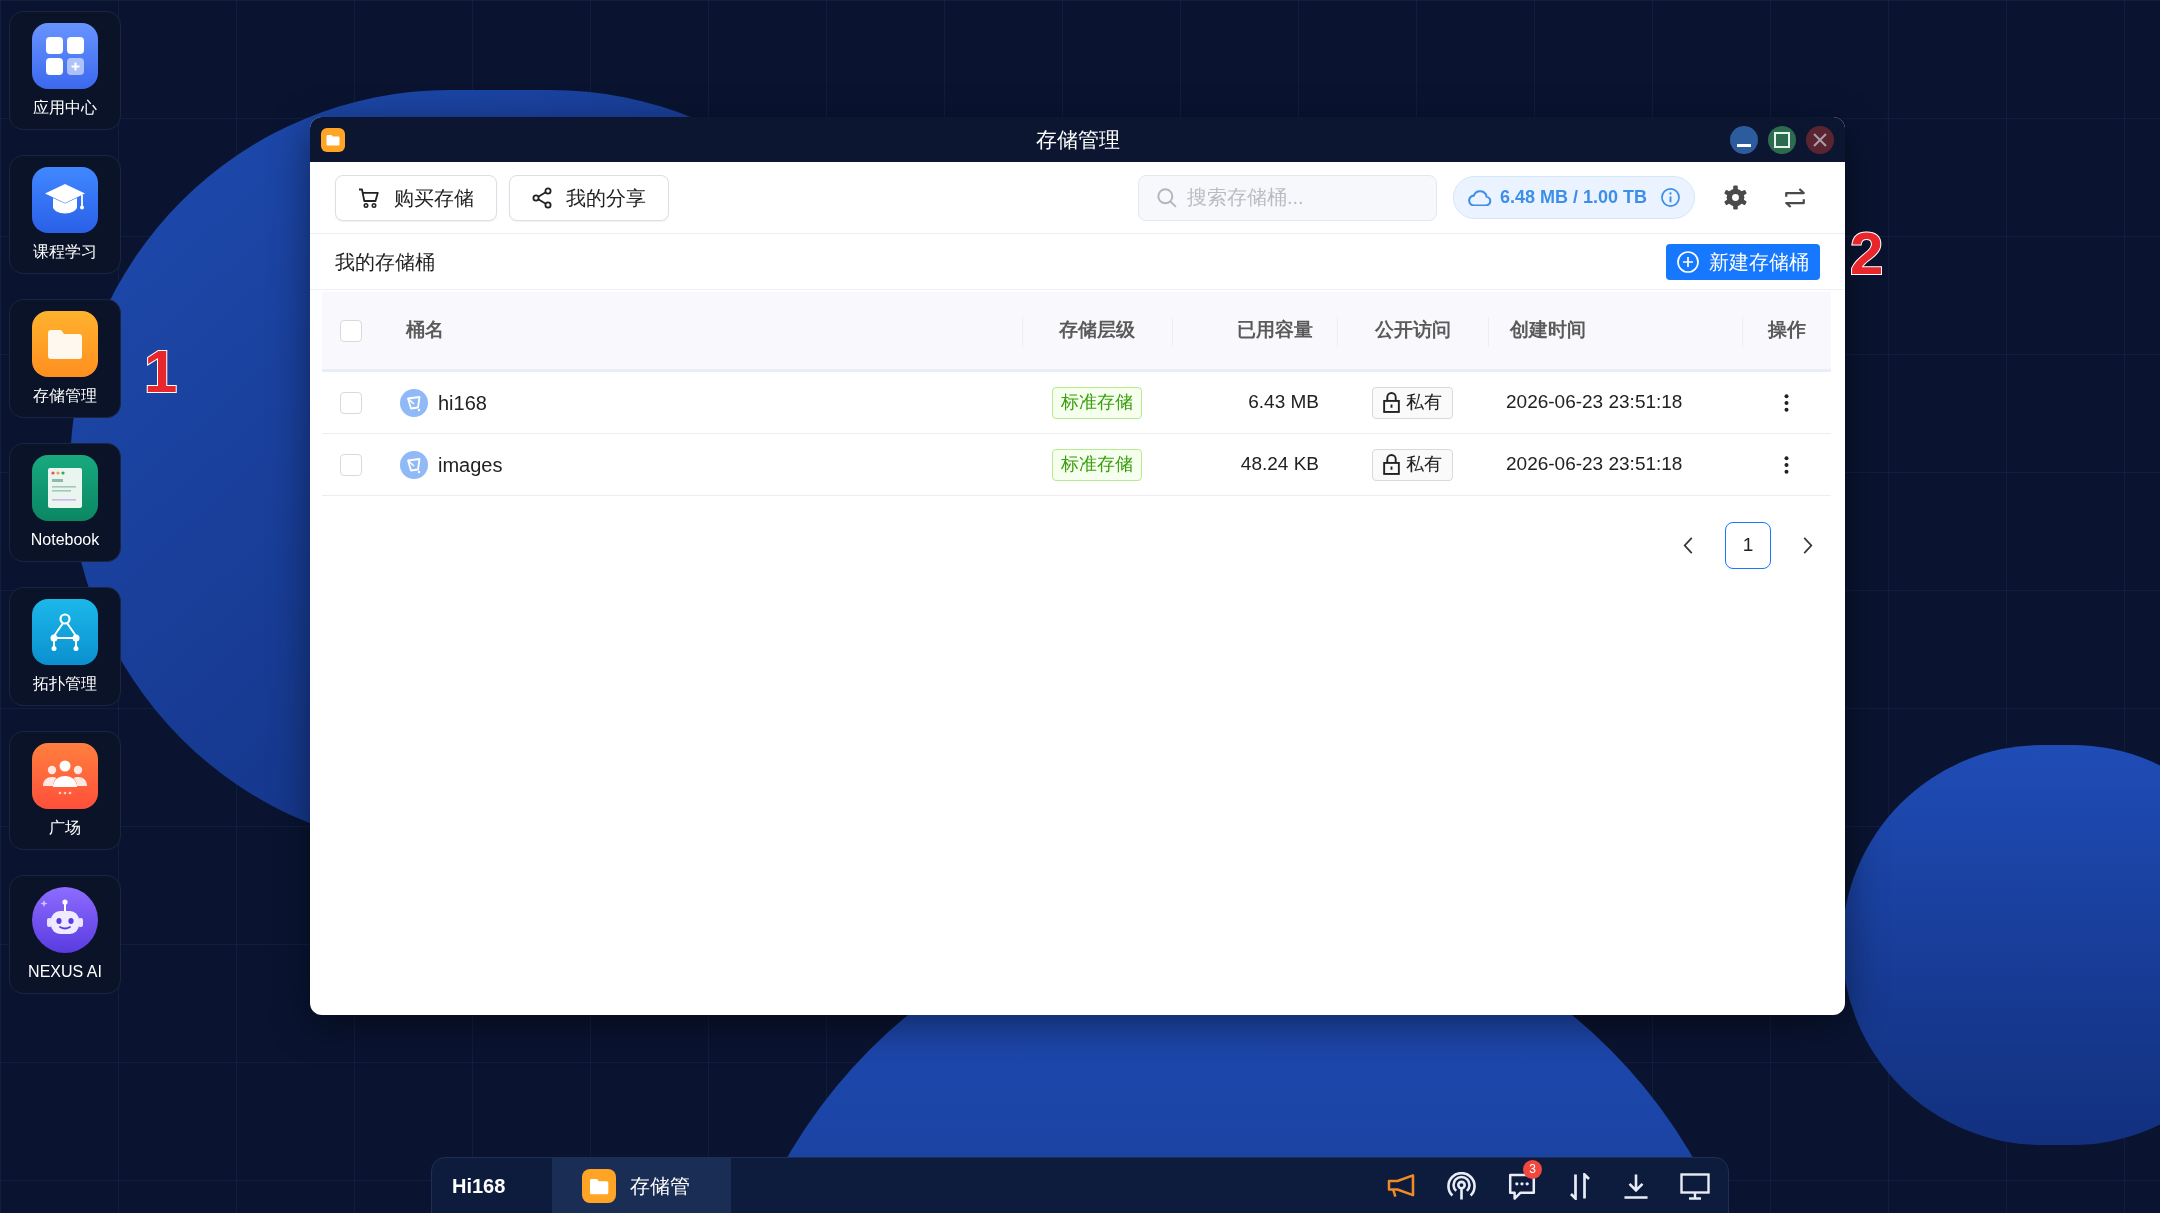 Image resolution: width=2160 pixels, height=1213 pixels. What do you see at coordinates (1744, 145) in the screenshot?
I see `minimize-icon` at bounding box center [1744, 145].